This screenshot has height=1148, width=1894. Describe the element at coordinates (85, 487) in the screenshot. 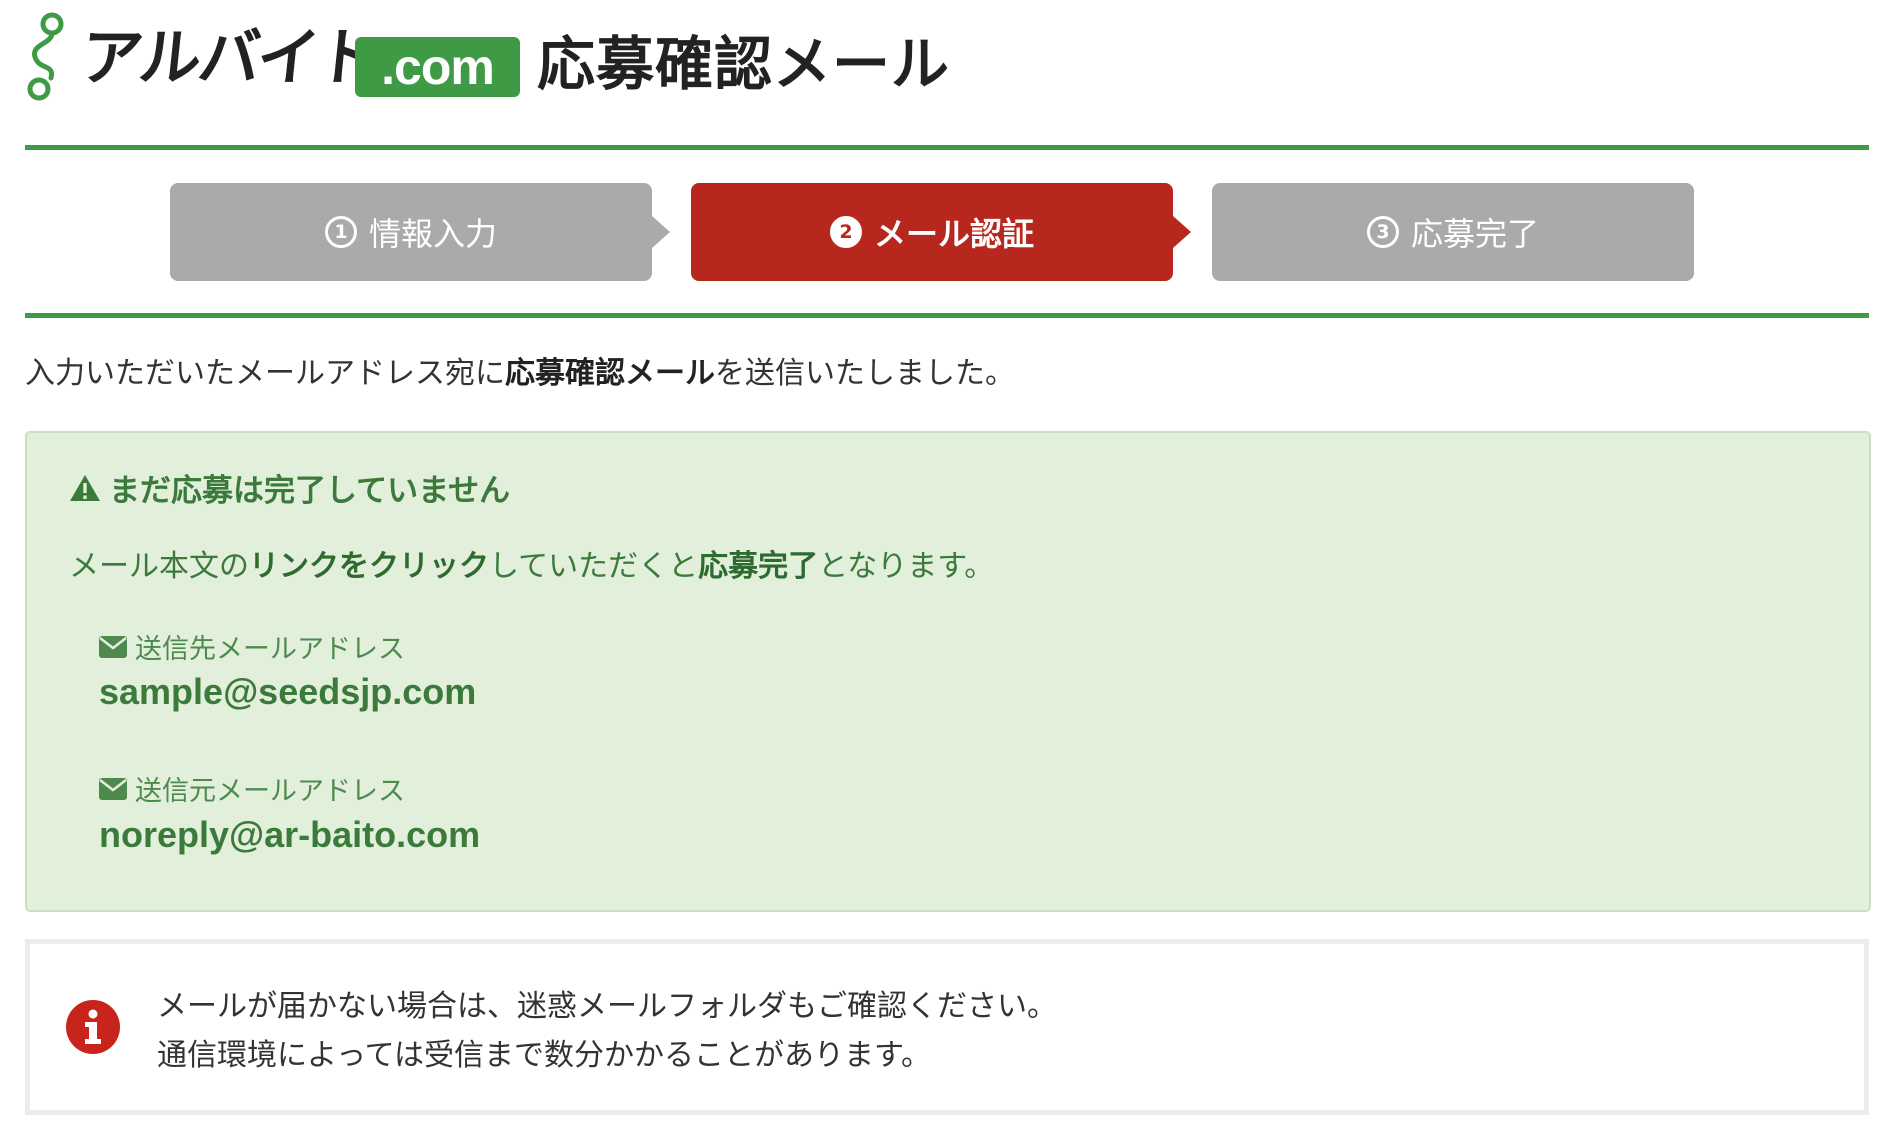

I see `warning-triangle-icon` at that location.